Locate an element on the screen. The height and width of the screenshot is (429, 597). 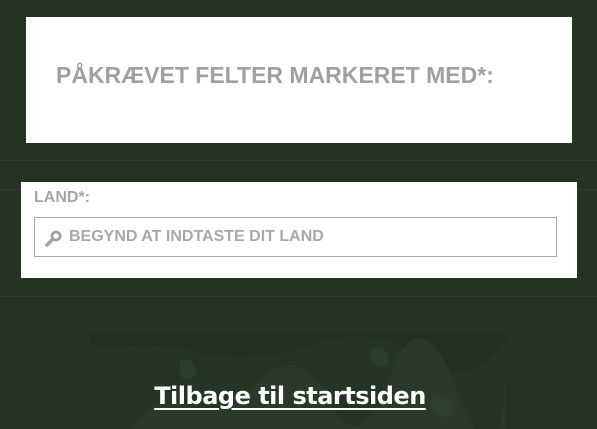
top-divider is located at coordinates (298, 160).